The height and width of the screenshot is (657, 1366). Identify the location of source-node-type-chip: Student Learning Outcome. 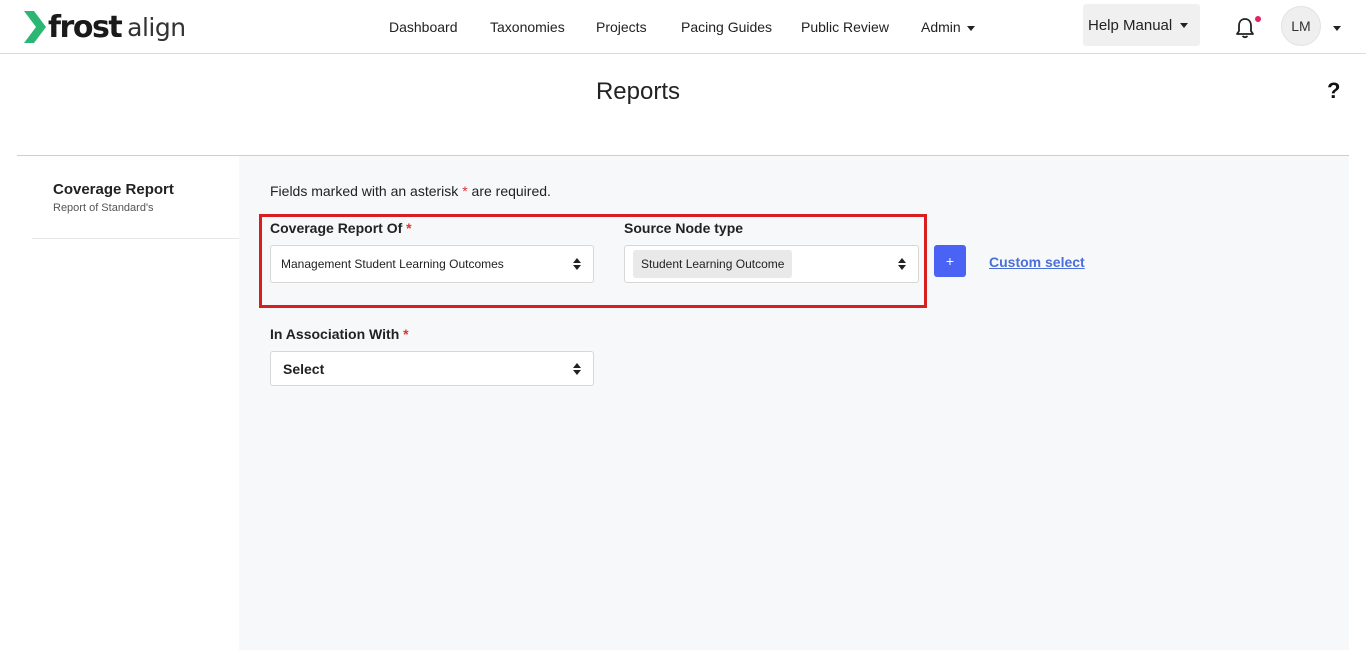
(713, 264).